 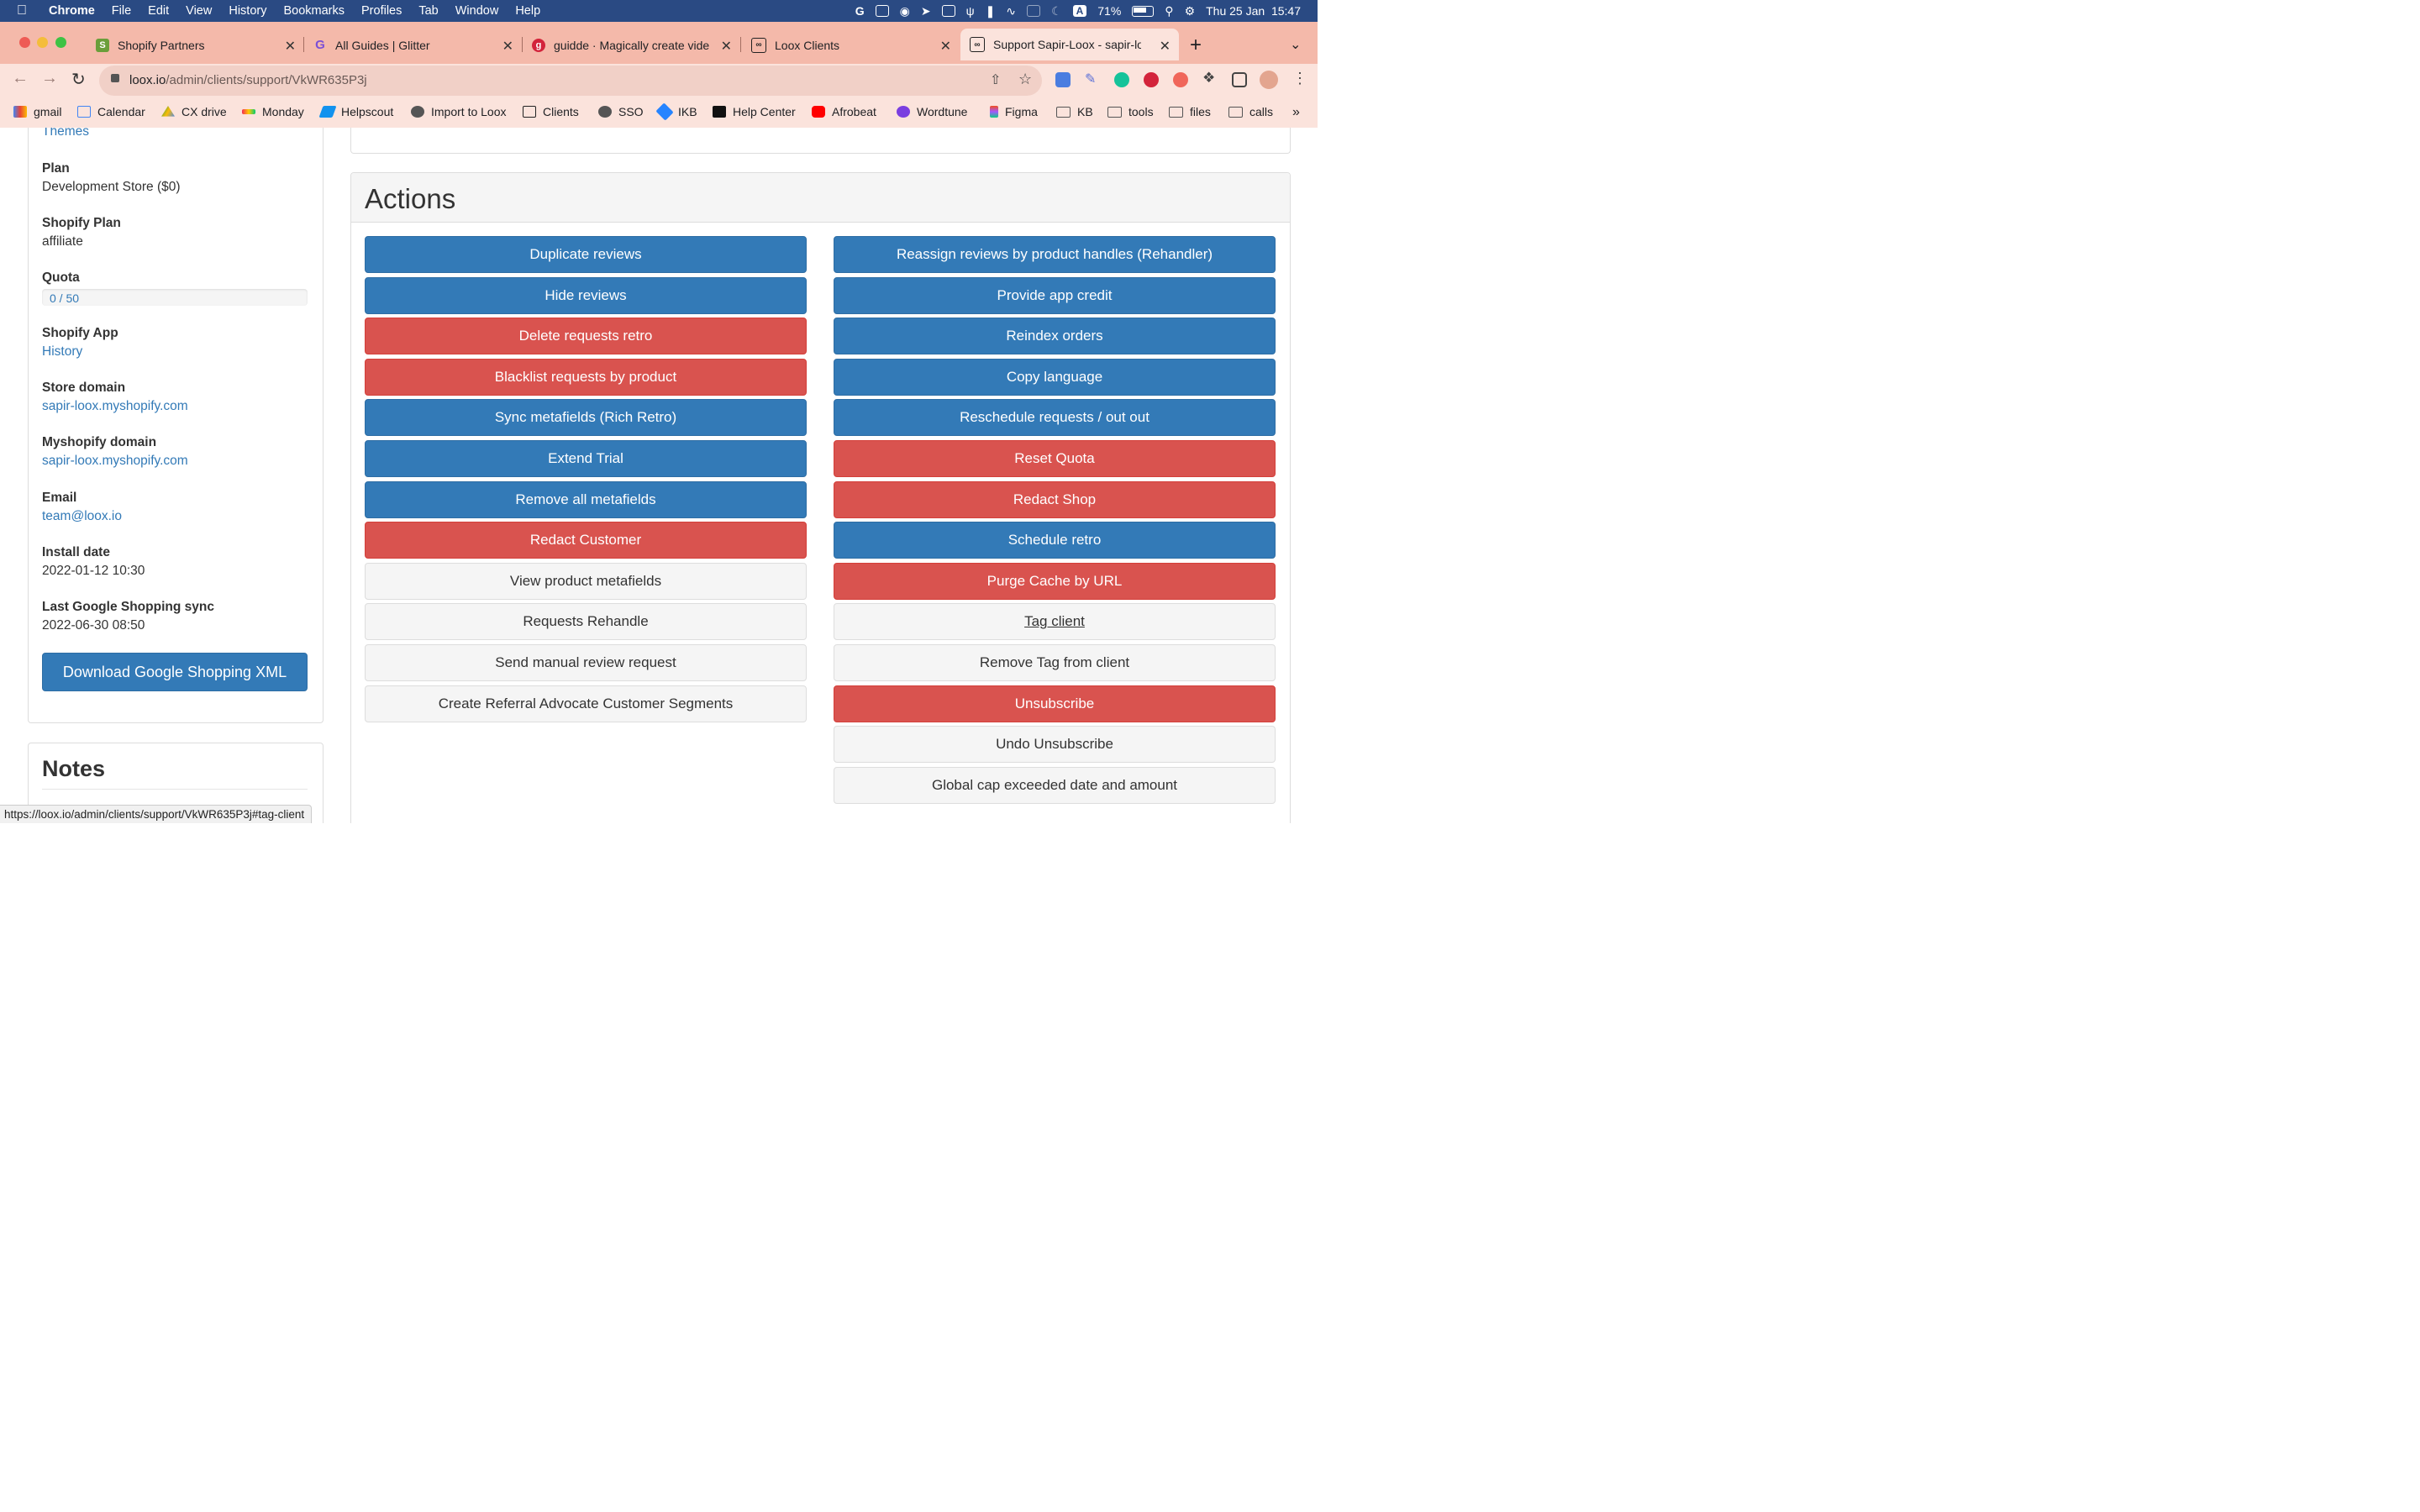 I want to click on download-google-shopping-xml-button: Download Google Shopping XML, so click(x=175, y=672).